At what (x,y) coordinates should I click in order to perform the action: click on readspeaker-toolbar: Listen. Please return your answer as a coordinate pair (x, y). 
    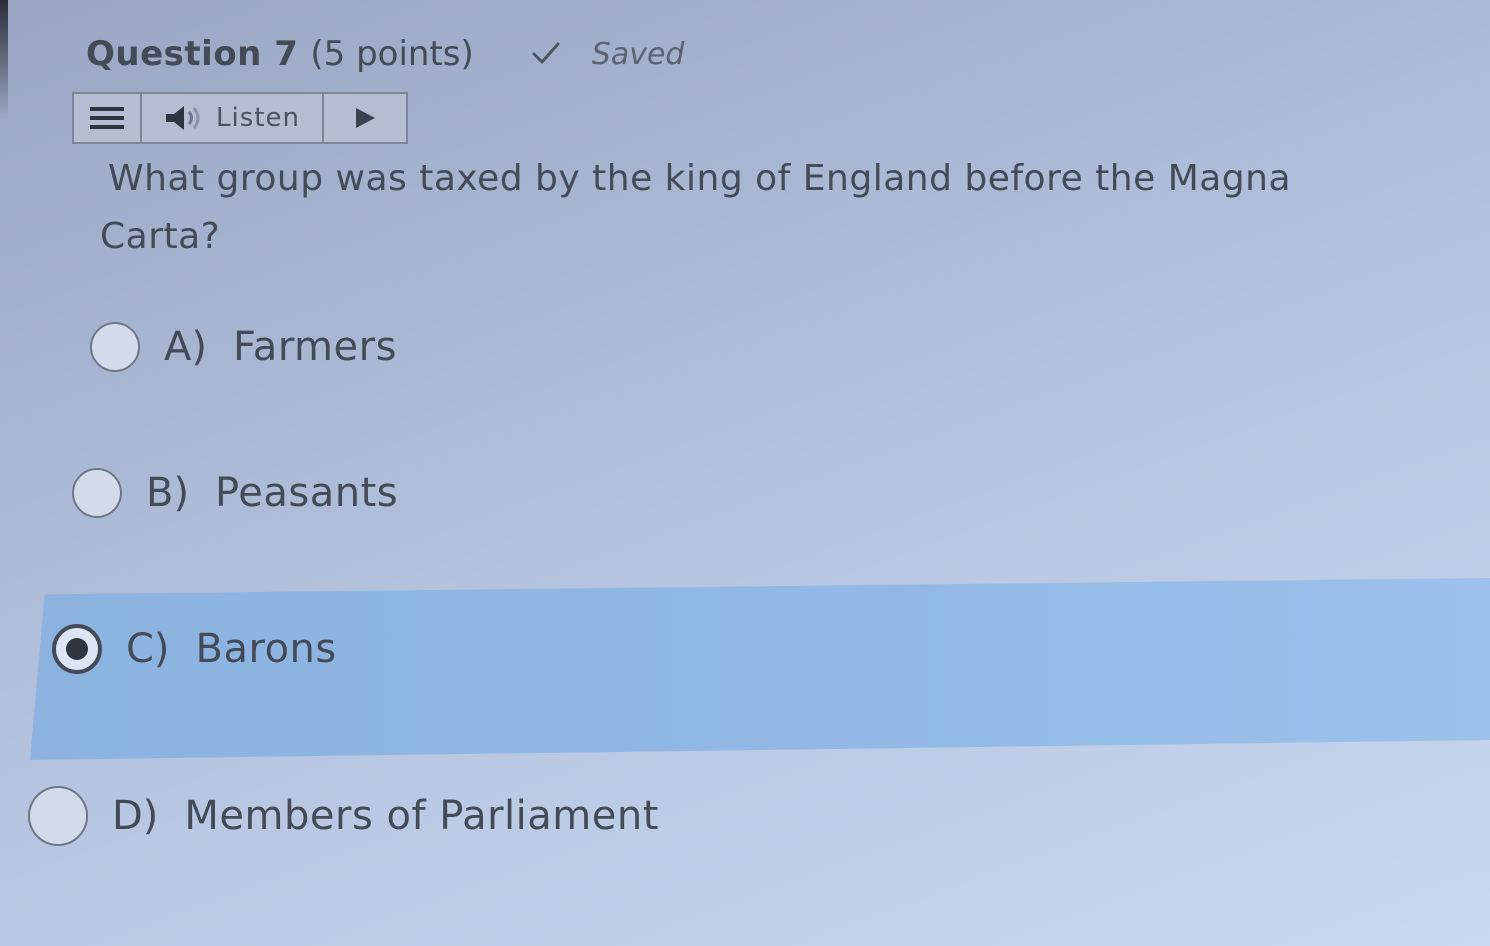
    Looking at the image, I should click on (240, 118).